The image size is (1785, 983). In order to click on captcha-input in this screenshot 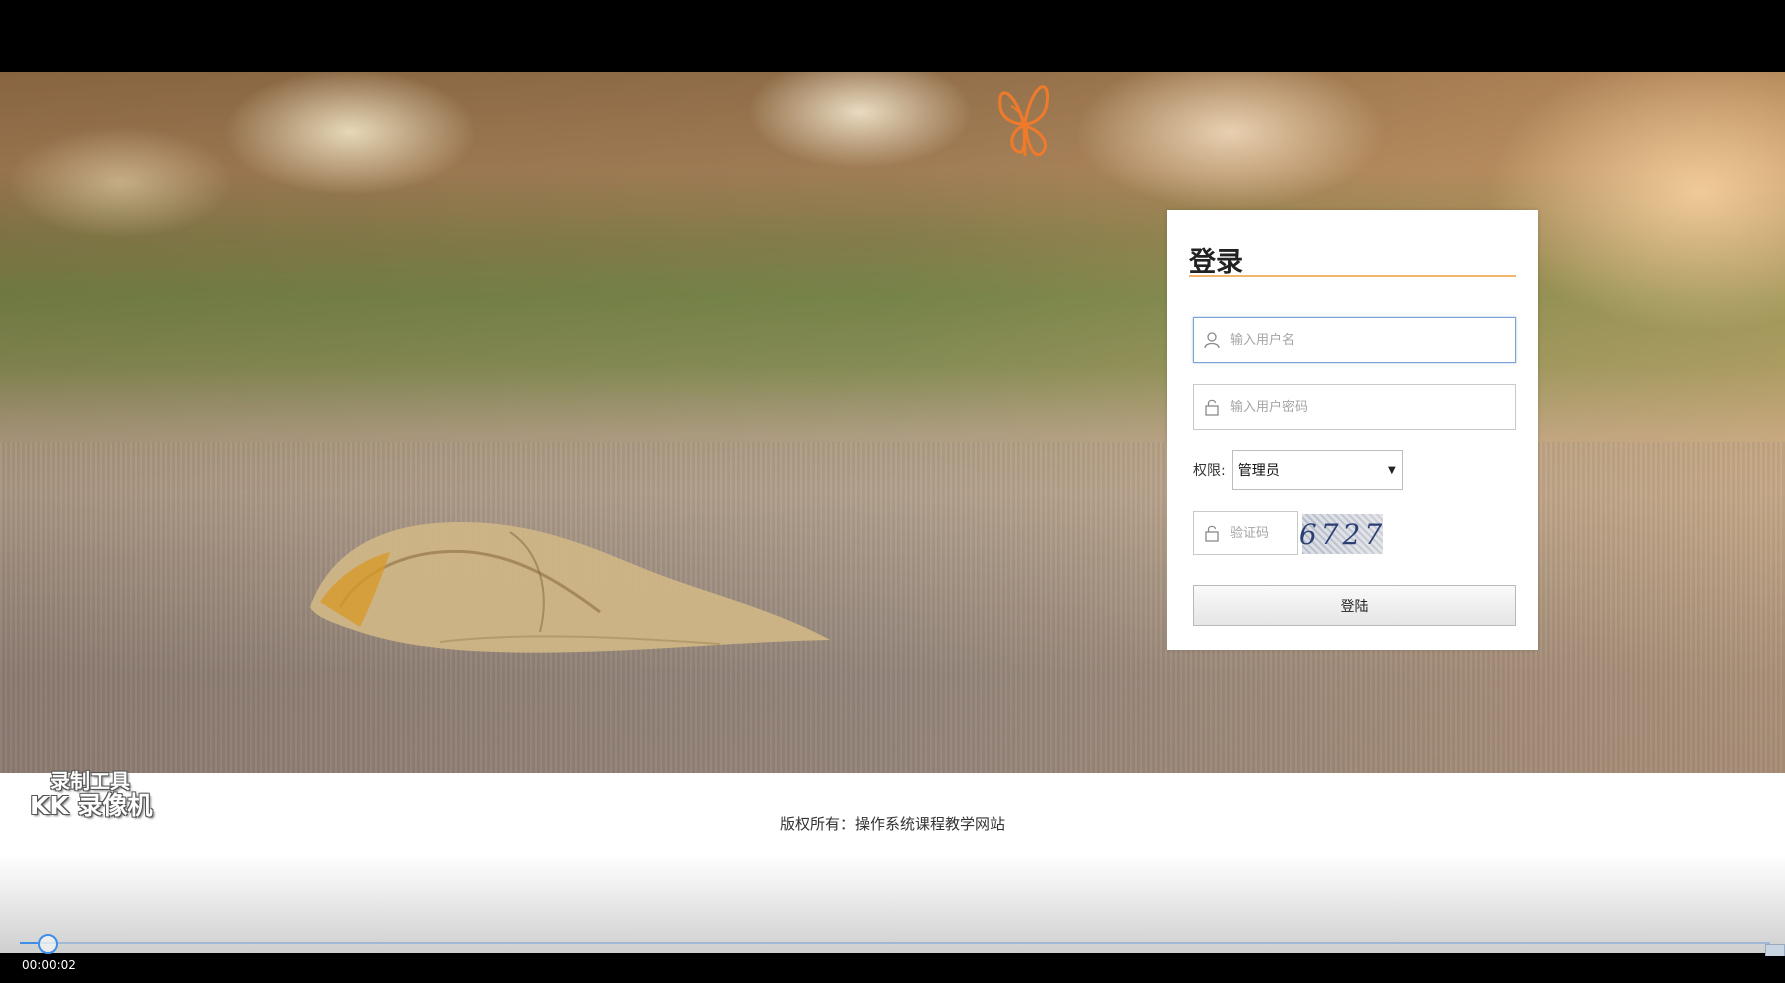, I will do `click(1263, 533)`.